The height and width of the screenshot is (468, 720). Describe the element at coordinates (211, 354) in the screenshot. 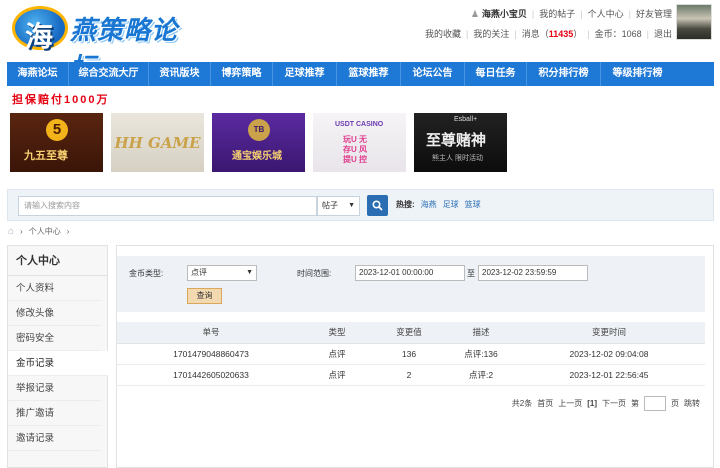

I see `cell-order-no: 1701479048860473` at that location.